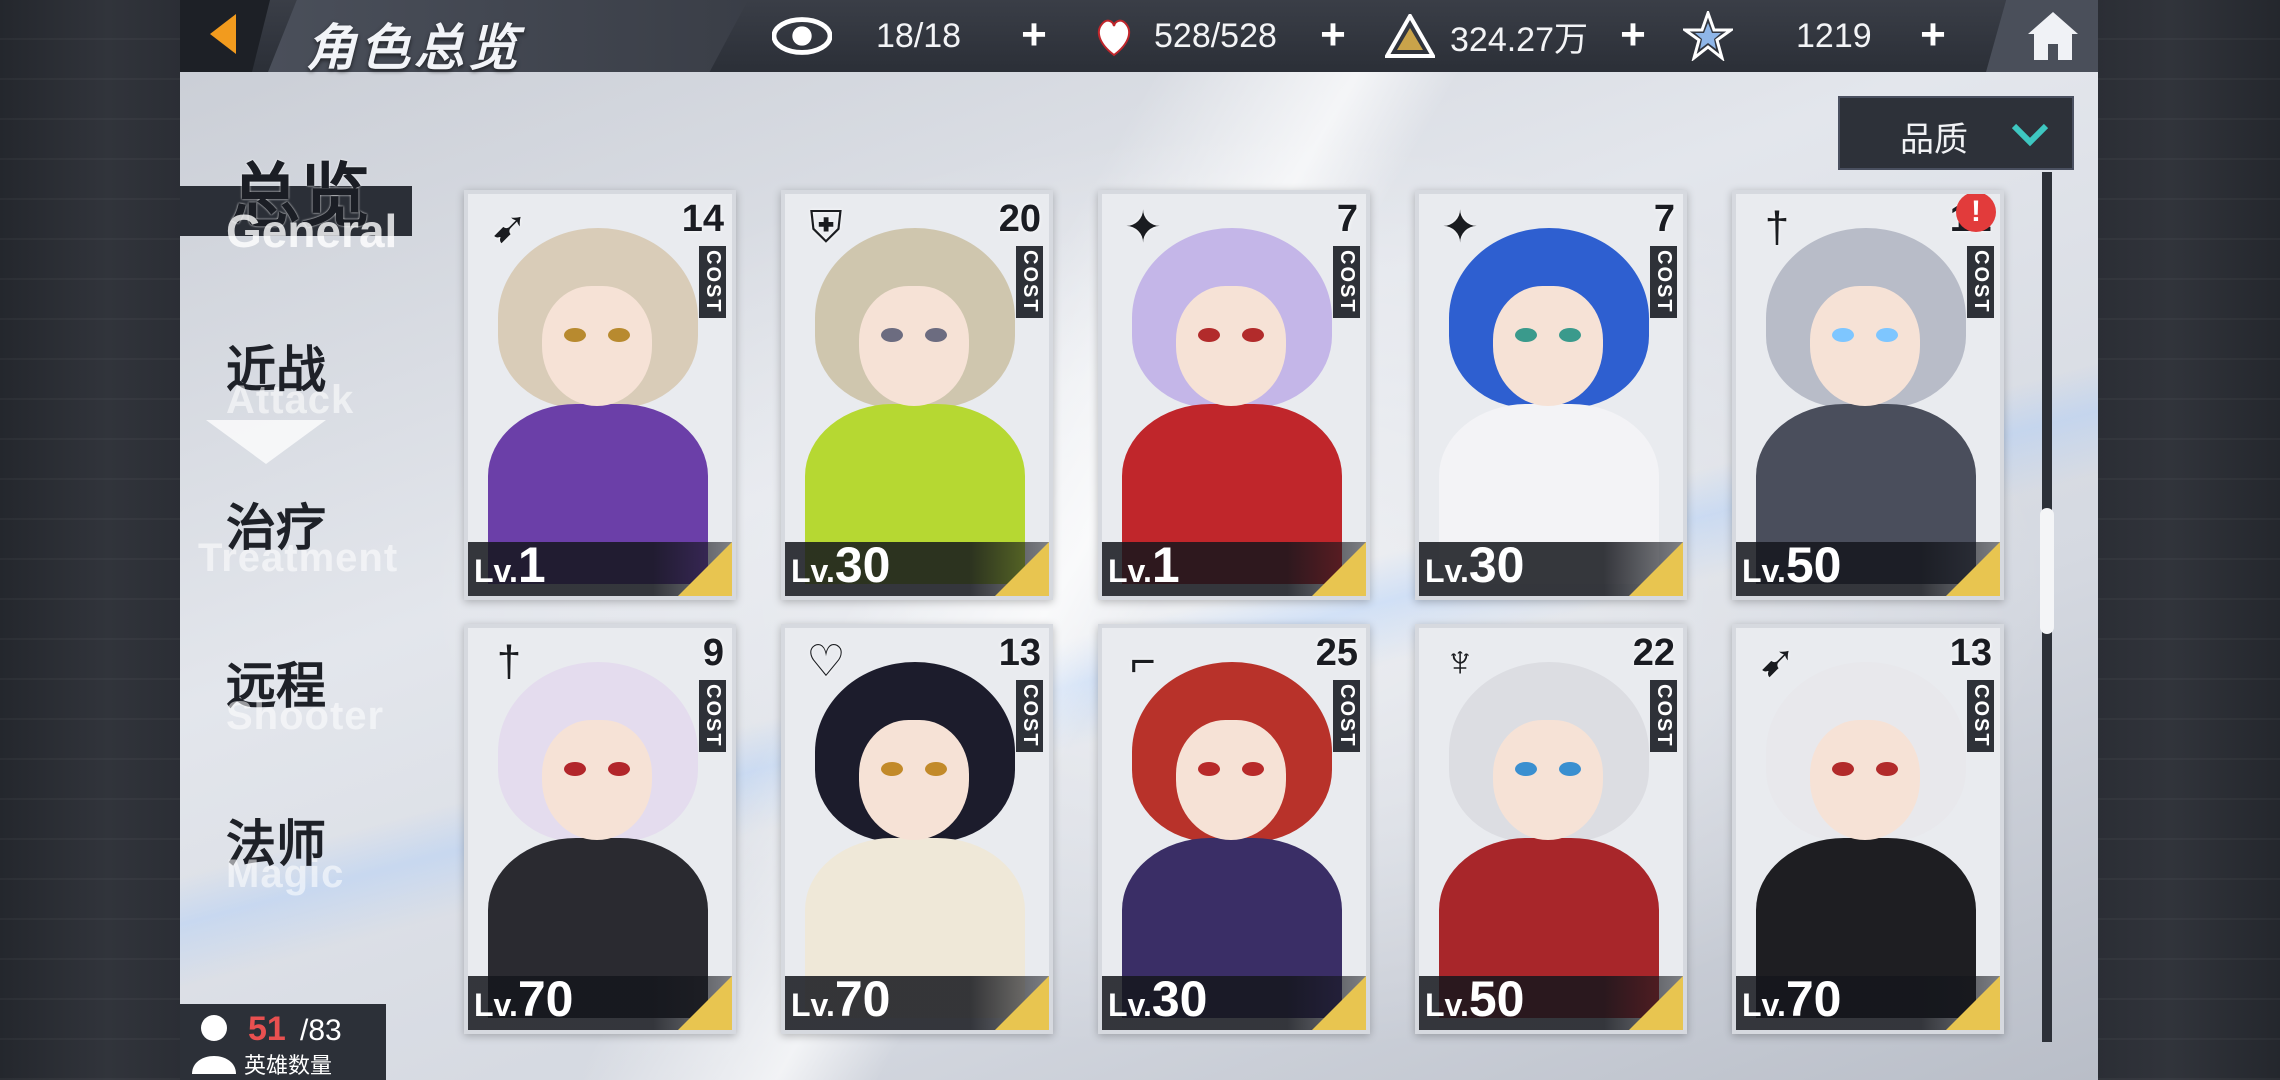 Image resolution: width=2280 pixels, height=1080 pixels. I want to click on add-stamina-button: +, so click(1034, 35).